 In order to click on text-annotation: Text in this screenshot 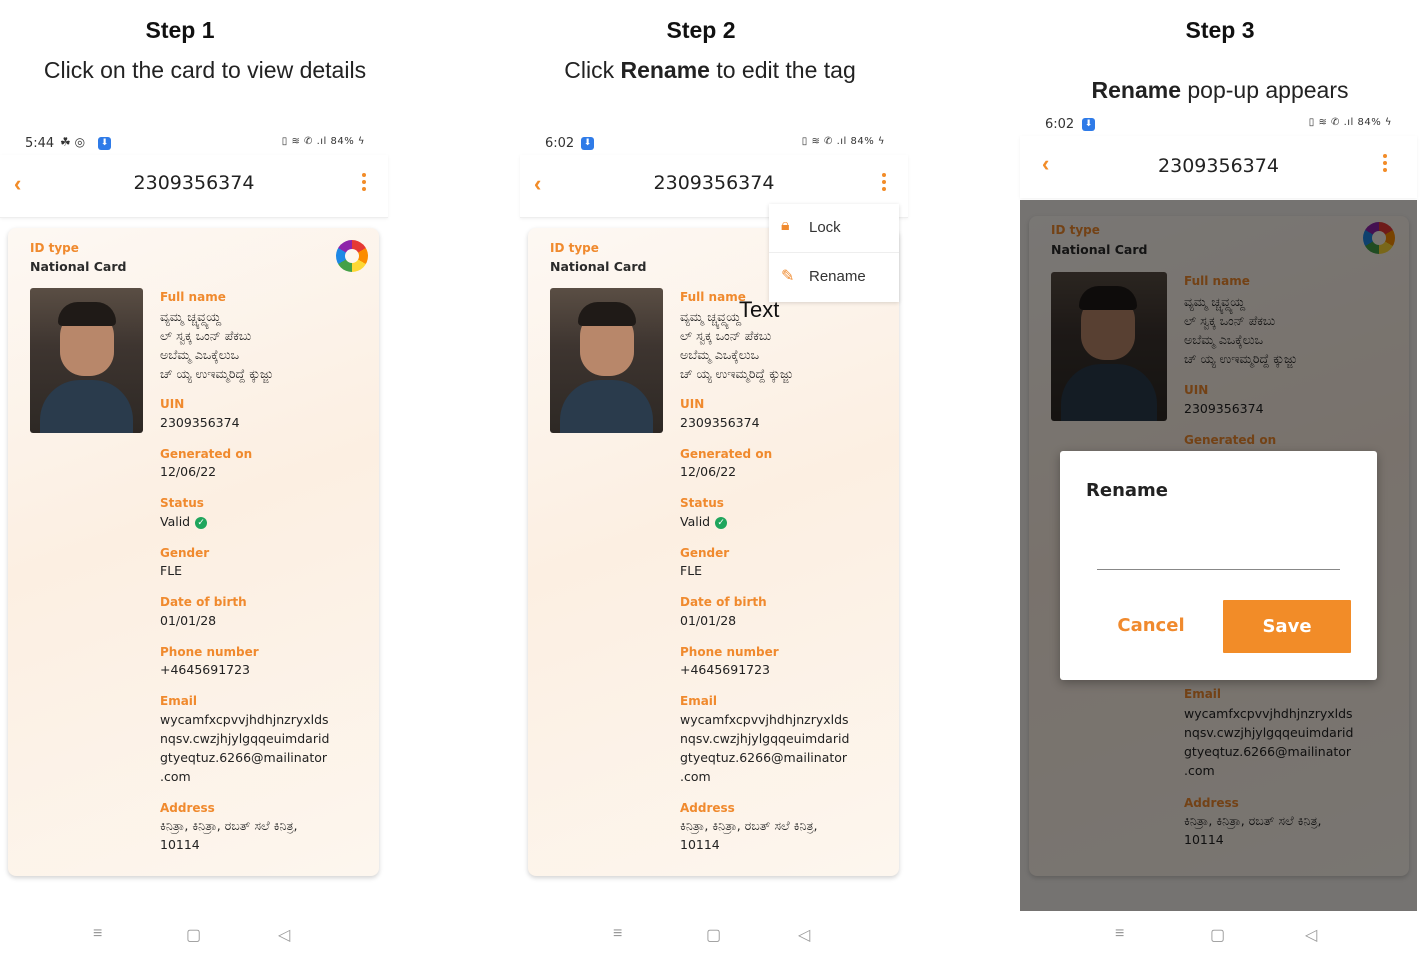, I will do `click(759, 309)`.